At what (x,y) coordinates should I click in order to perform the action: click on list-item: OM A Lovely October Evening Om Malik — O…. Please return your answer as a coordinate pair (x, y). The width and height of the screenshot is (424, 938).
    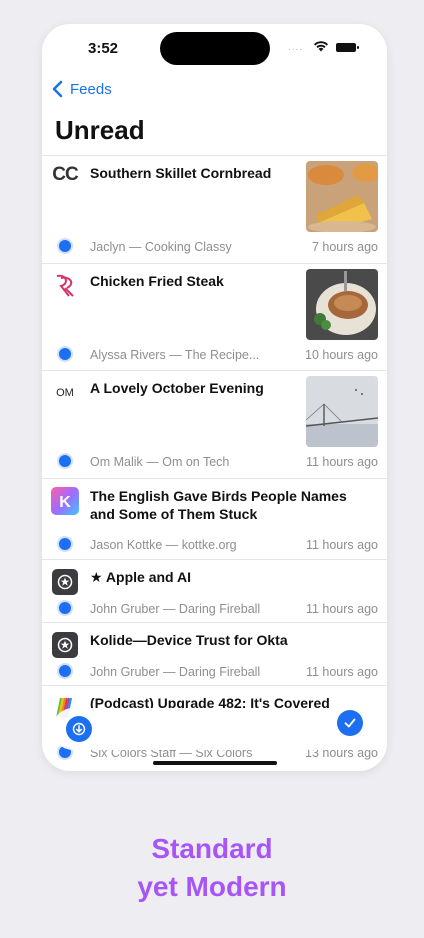
    Looking at the image, I should click on (214, 424).